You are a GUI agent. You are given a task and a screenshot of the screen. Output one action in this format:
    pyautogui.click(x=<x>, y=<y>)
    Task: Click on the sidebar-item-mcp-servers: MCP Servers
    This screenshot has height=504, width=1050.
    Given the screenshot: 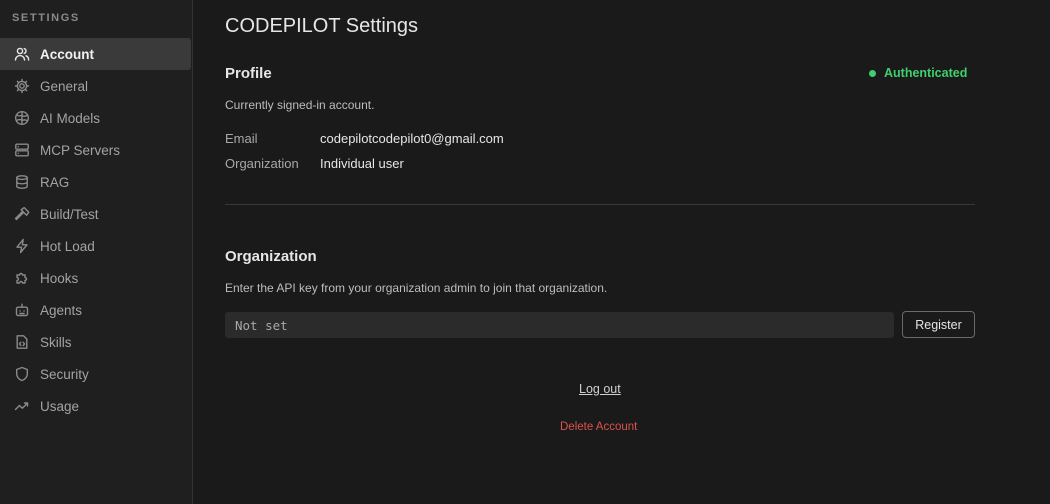 What is the action you would take?
    pyautogui.click(x=95, y=150)
    